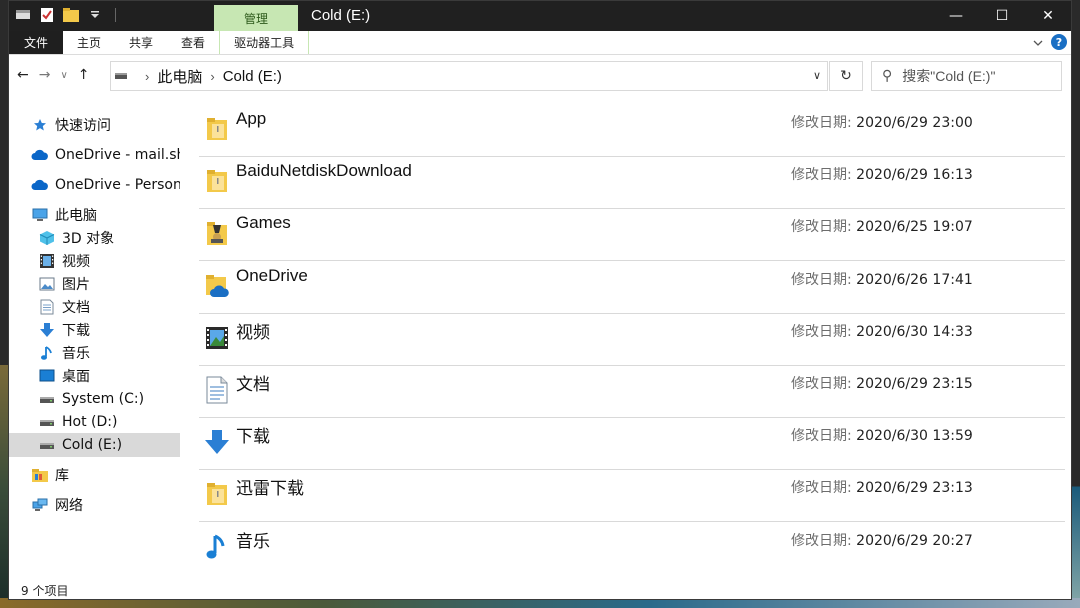 Image resolution: width=1080 pixels, height=608 pixels. Describe the element at coordinates (914, 540) in the screenshot. I see `modified-value: 2020/6/29 20:27` at that location.